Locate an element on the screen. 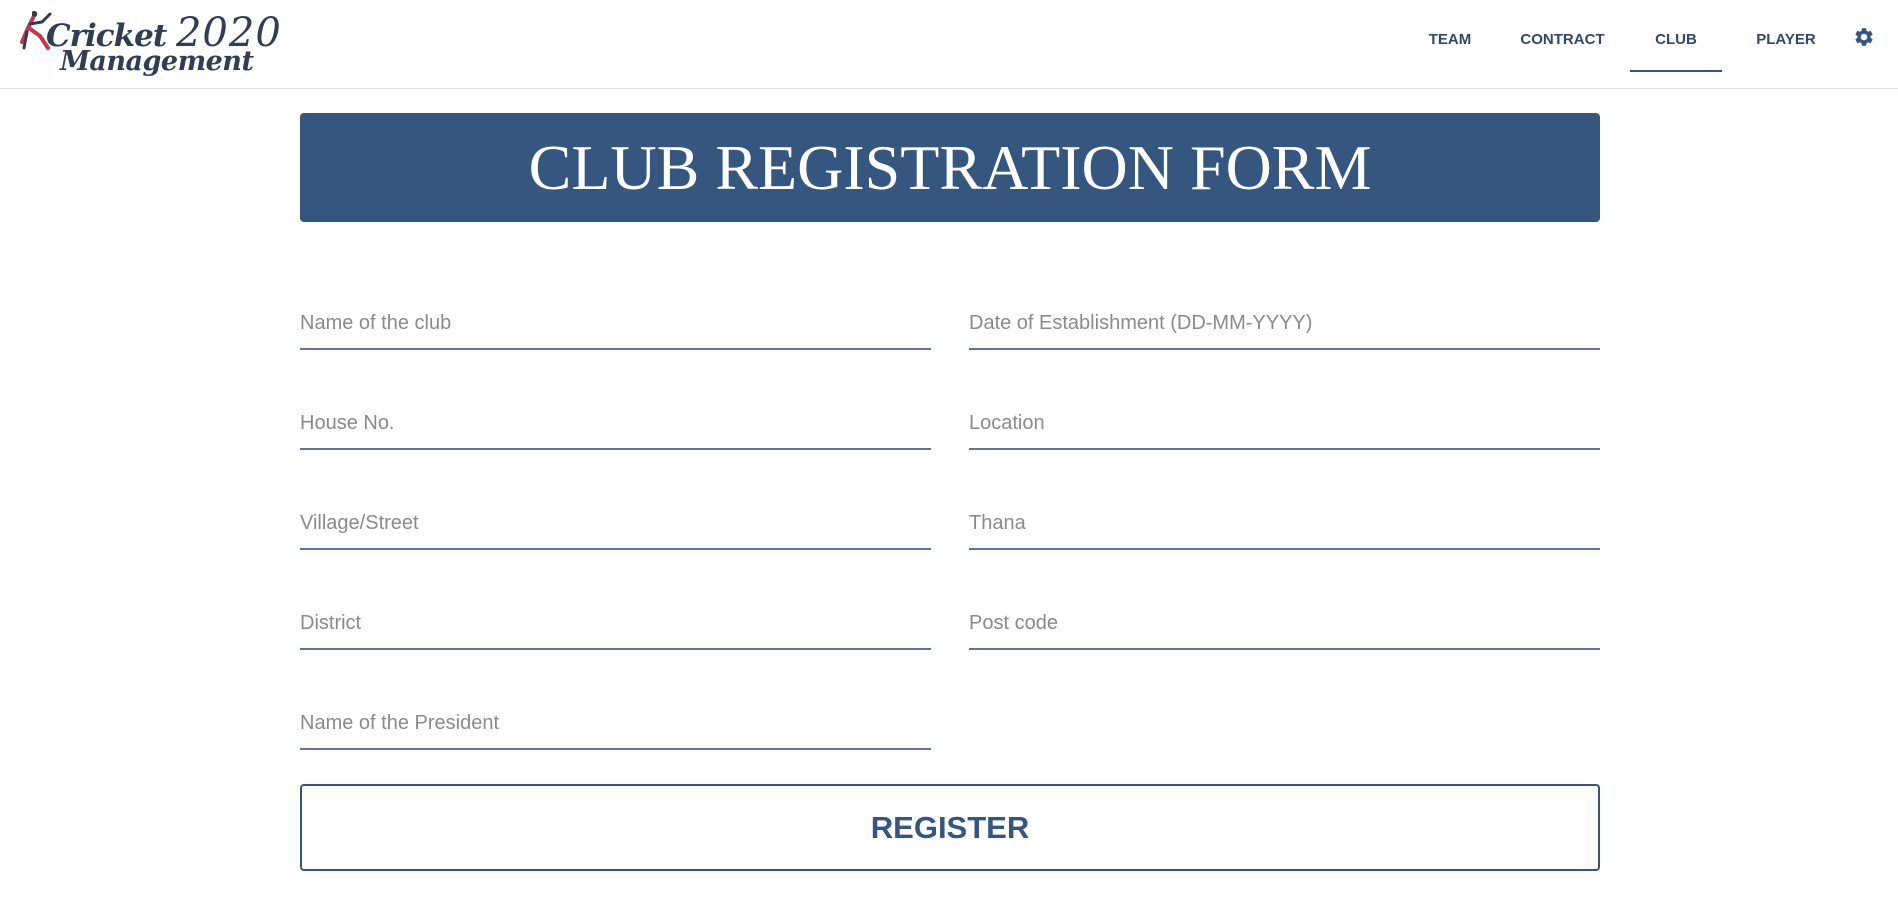 This screenshot has height=921, width=1898. brand-logo: Cricket 2020 Management is located at coordinates (149, 44).